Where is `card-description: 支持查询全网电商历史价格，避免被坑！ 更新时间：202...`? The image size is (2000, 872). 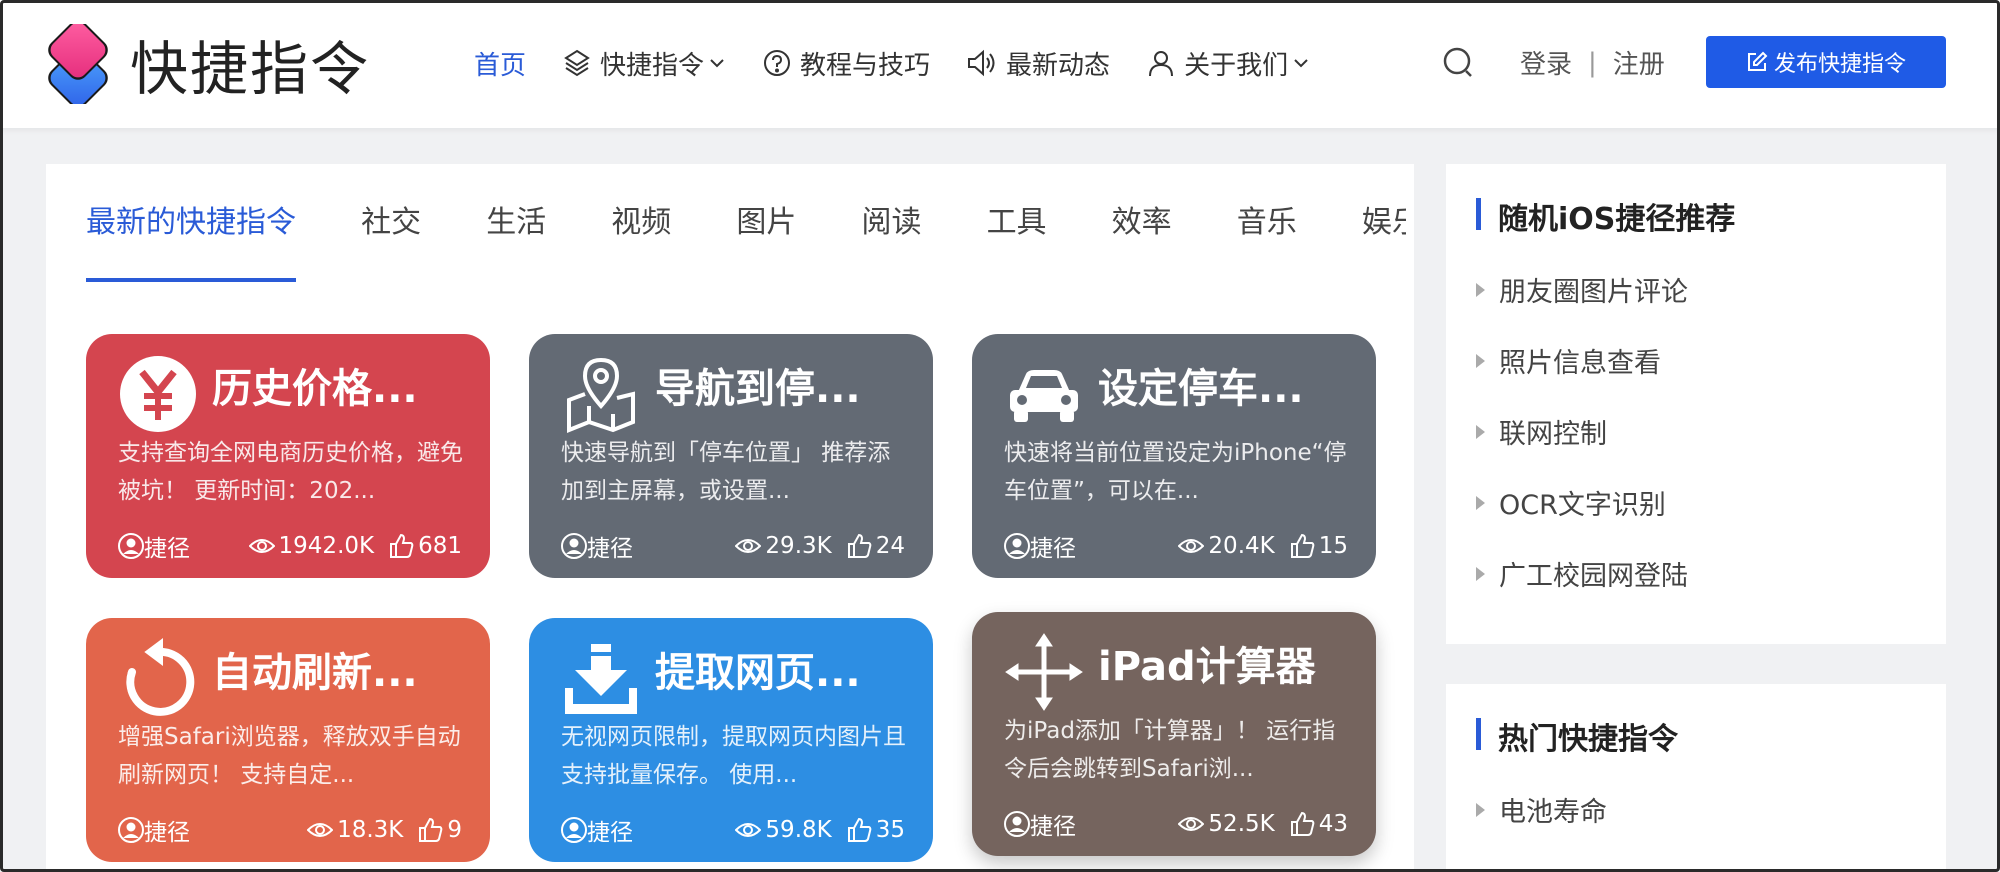 card-description: 支持查询全网电商历史价格，避免被坑！ 更新时间：202... is located at coordinates (290, 472).